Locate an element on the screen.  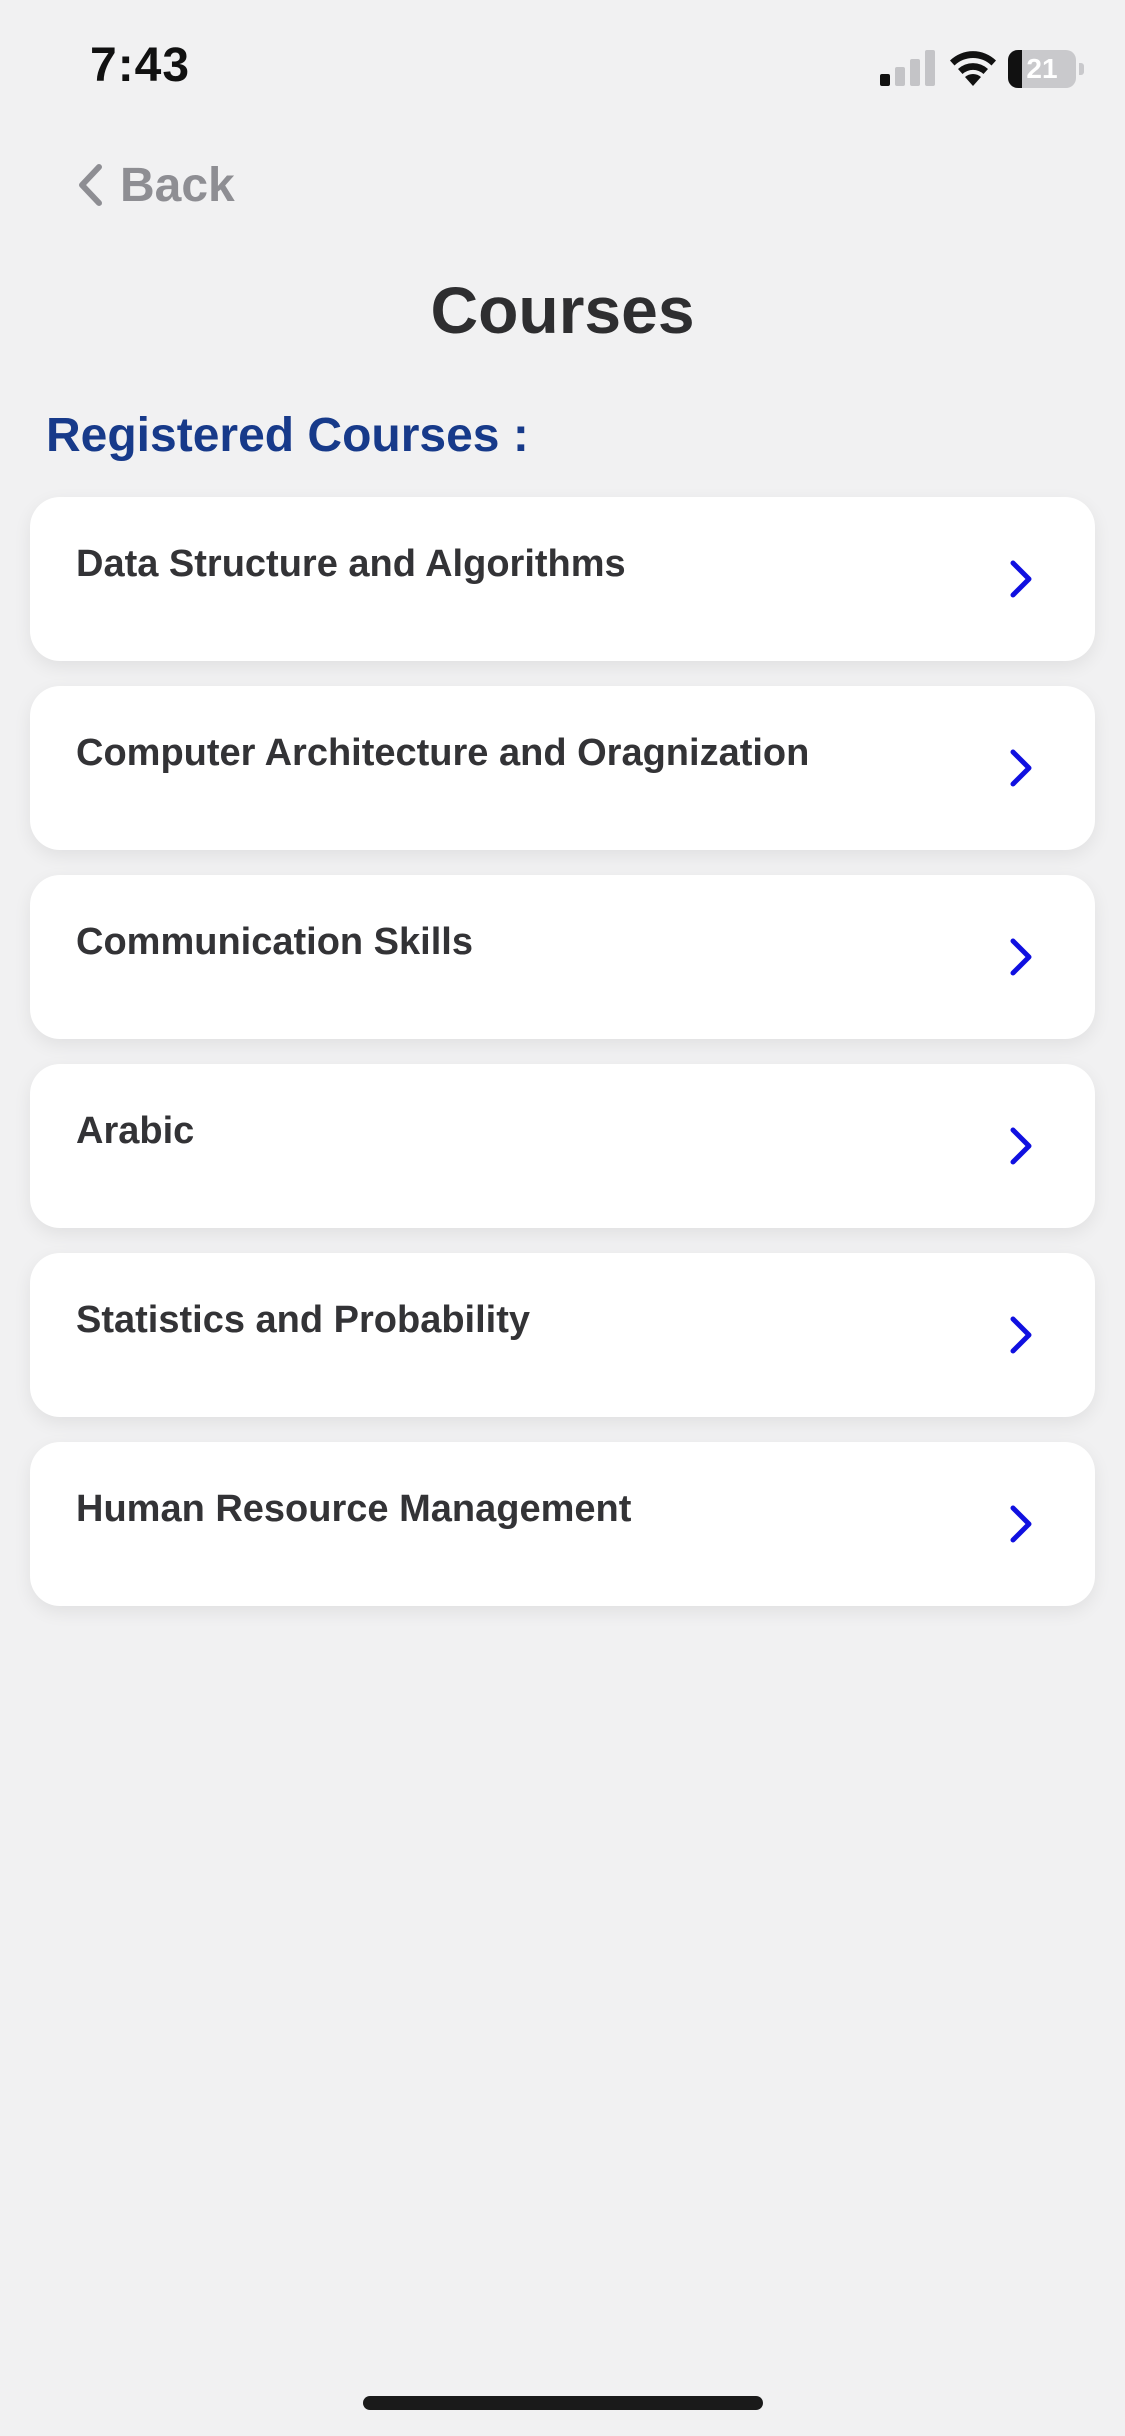
course-name: Arabic is located at coordinates (135, 1131).